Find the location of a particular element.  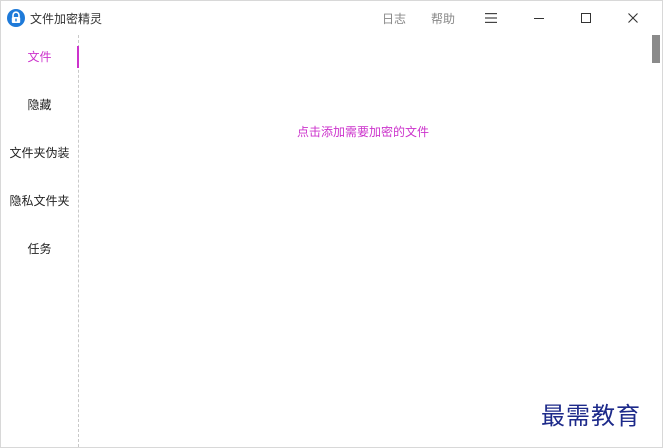

hamburger-menu-icon is located at coordinates (491, 18).